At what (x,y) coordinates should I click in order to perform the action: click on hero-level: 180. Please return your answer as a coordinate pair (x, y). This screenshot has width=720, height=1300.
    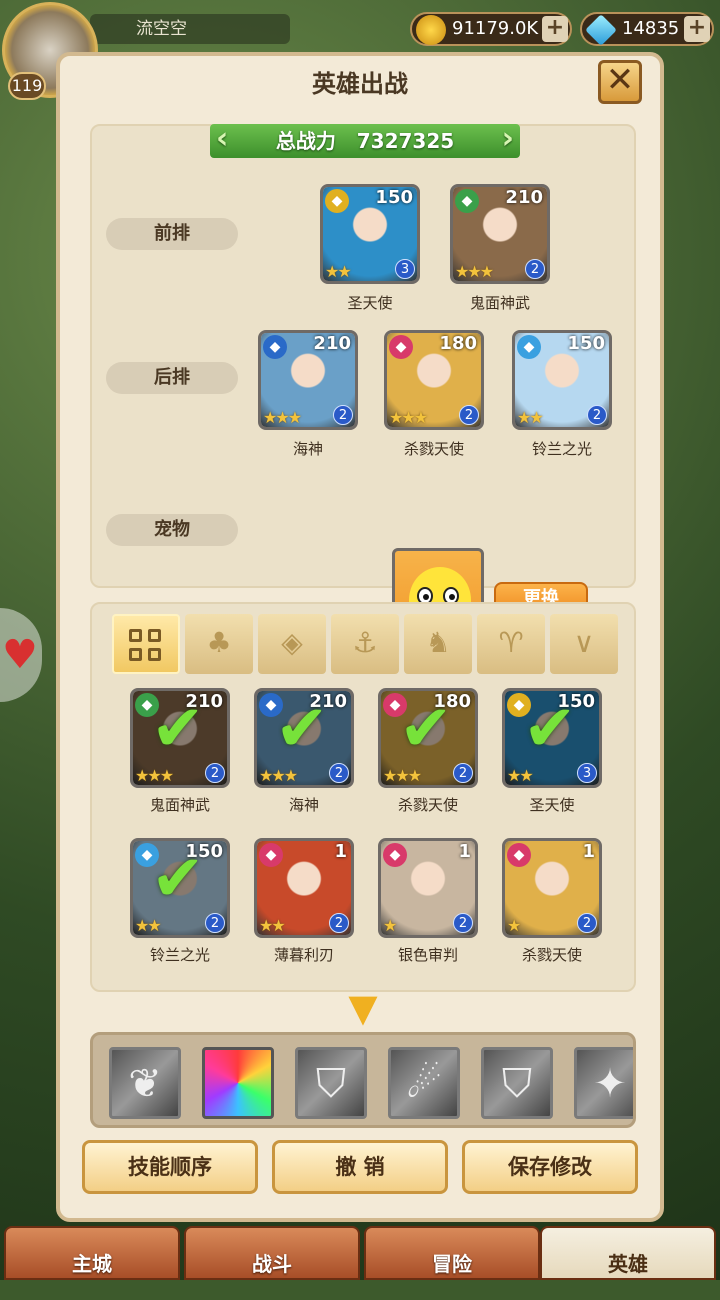
    Looking at the image, I should click on (458, 343).